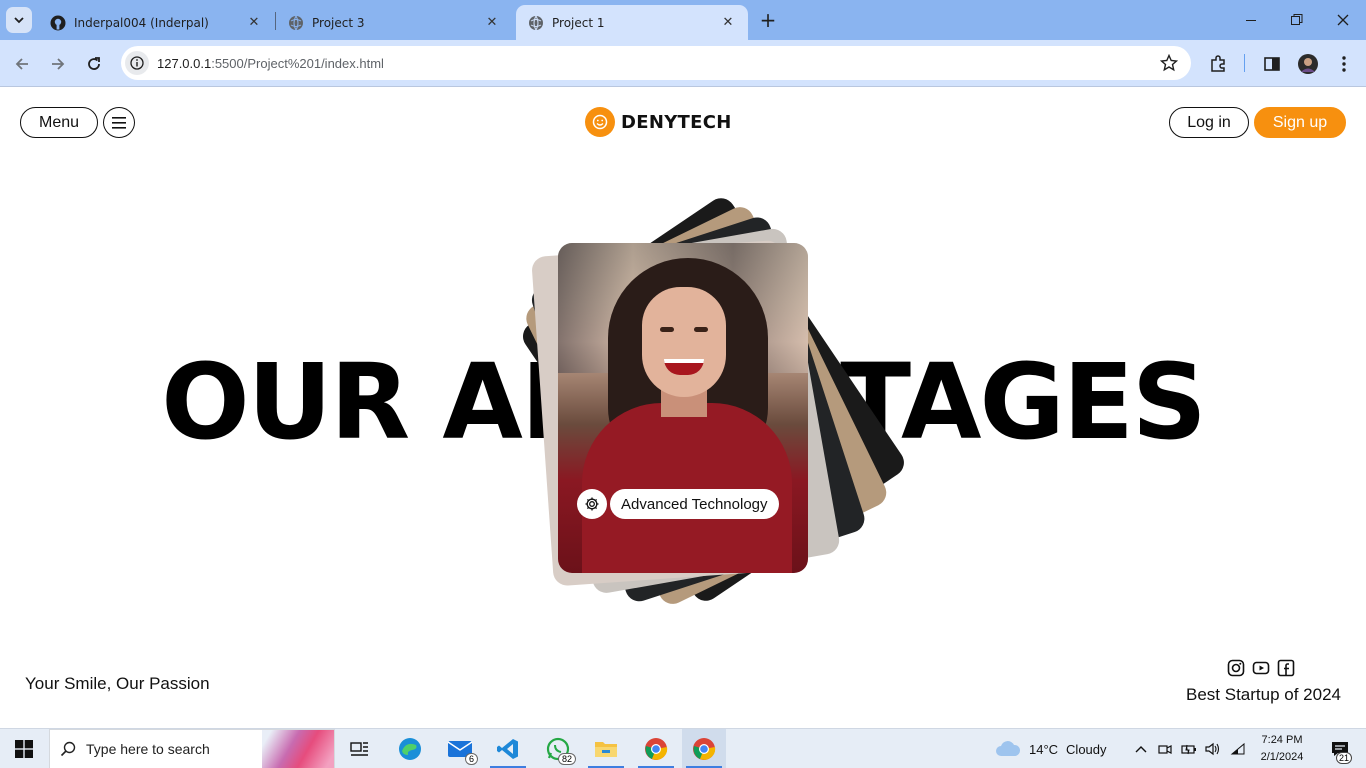 This screenshot has height=768, width=1366. What do you see at coordinates (298, 749) in the screenshot?
I see `search-highlight-art` at bounding box center [298, 749].